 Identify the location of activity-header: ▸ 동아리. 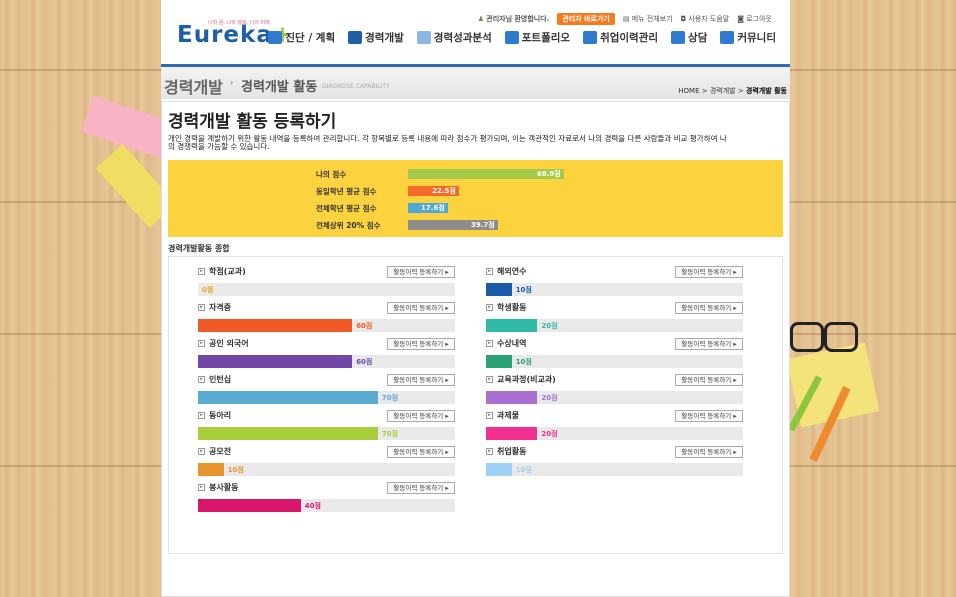
(214, 415).